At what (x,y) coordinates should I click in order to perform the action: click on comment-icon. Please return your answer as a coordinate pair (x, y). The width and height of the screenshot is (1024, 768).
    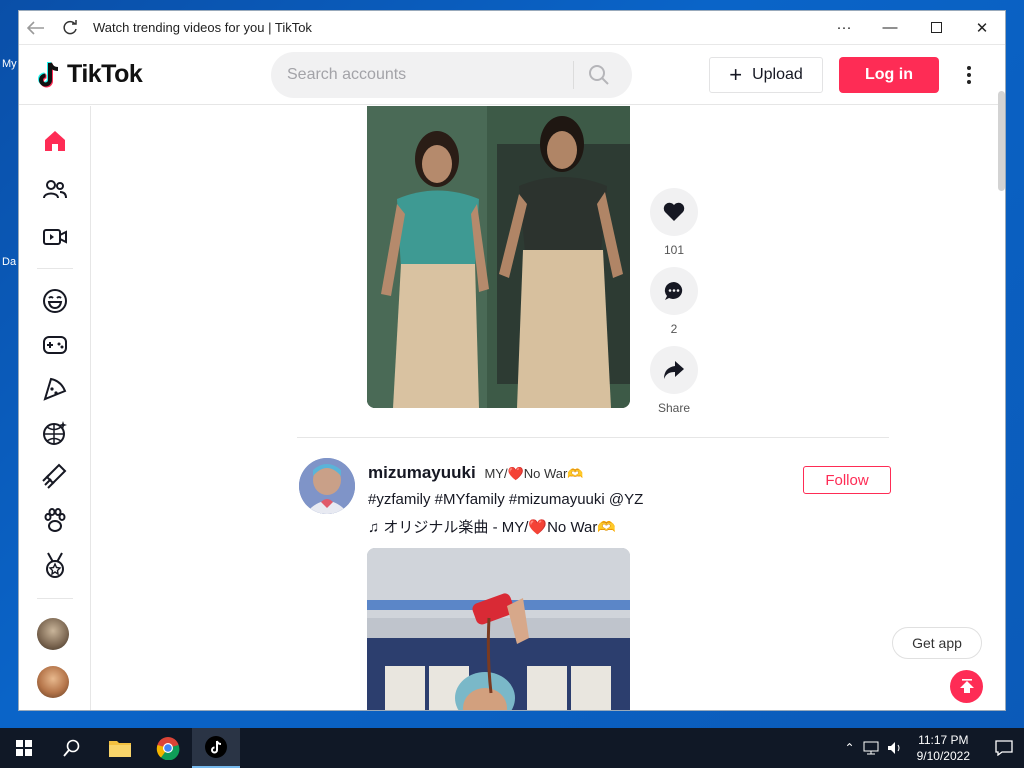
    Looking at the image, I should click on (673, 290).